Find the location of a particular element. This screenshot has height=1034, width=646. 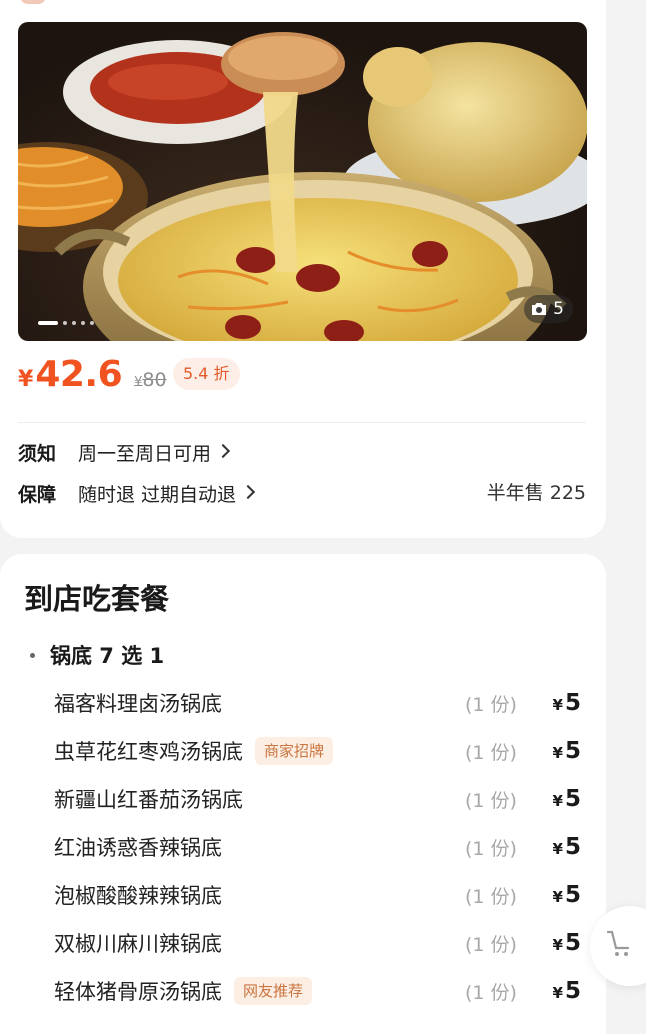

price-currency: ¥ is located at coordinates (26, 379).